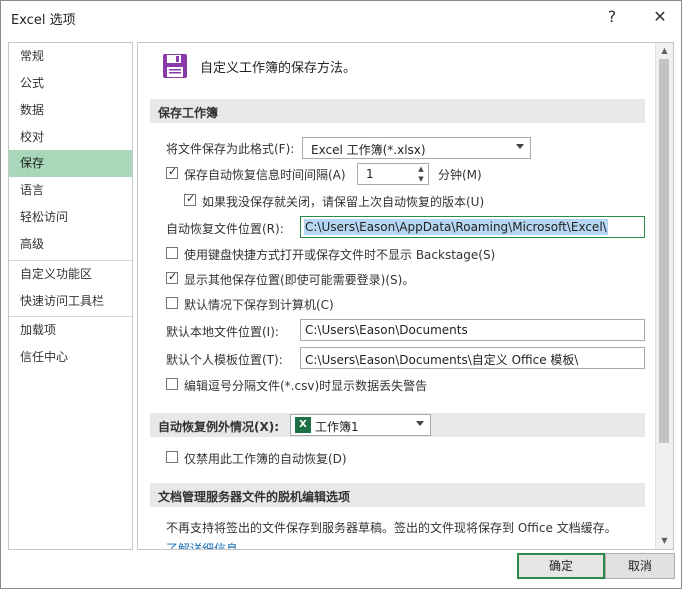  Describe the element at coordinates (341, 17) in the screenshot. I see `title-bar: Excel 选项 ? ✕` at that location.